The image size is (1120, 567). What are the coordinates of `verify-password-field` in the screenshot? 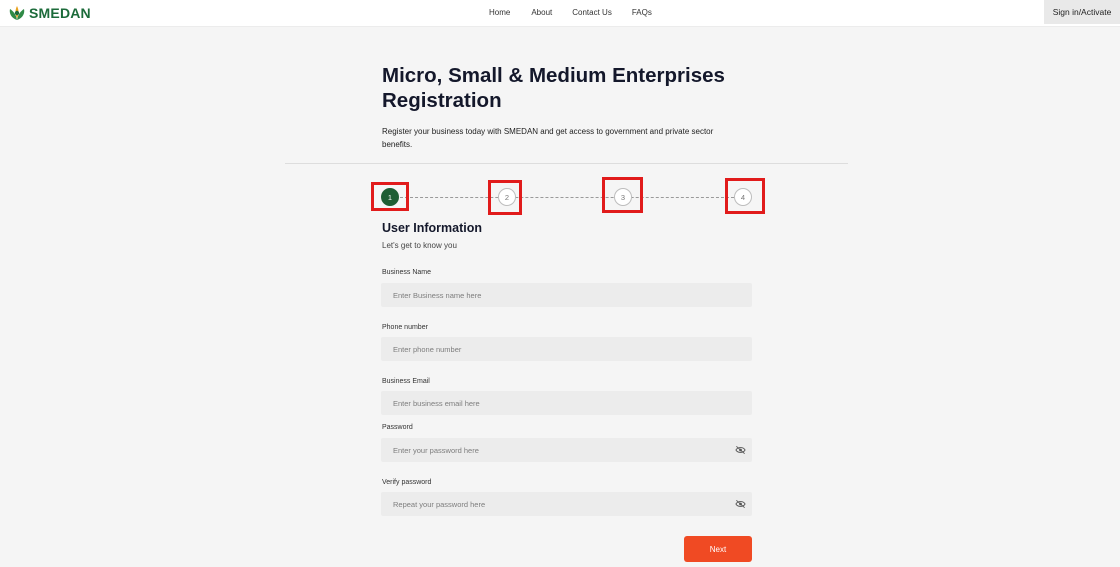 It's located at (566, 504).